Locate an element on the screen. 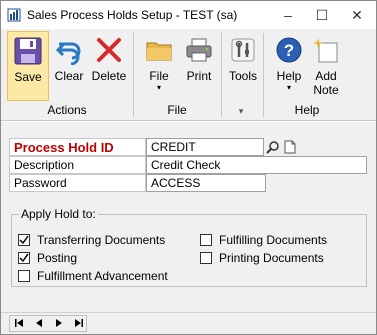 The image size is (377, 335). lookup-magnifier-icon is located at coordinates (273, 147).